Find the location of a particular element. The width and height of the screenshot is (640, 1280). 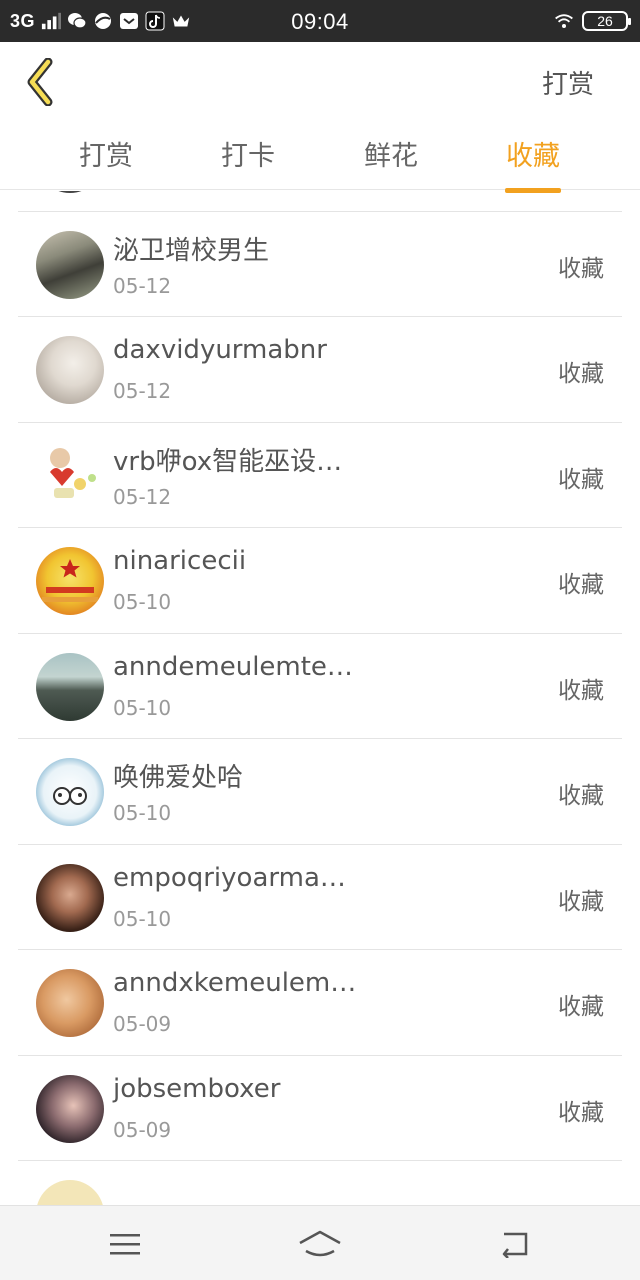

user-name: ninaricecii is located at coordinates (180, 561).